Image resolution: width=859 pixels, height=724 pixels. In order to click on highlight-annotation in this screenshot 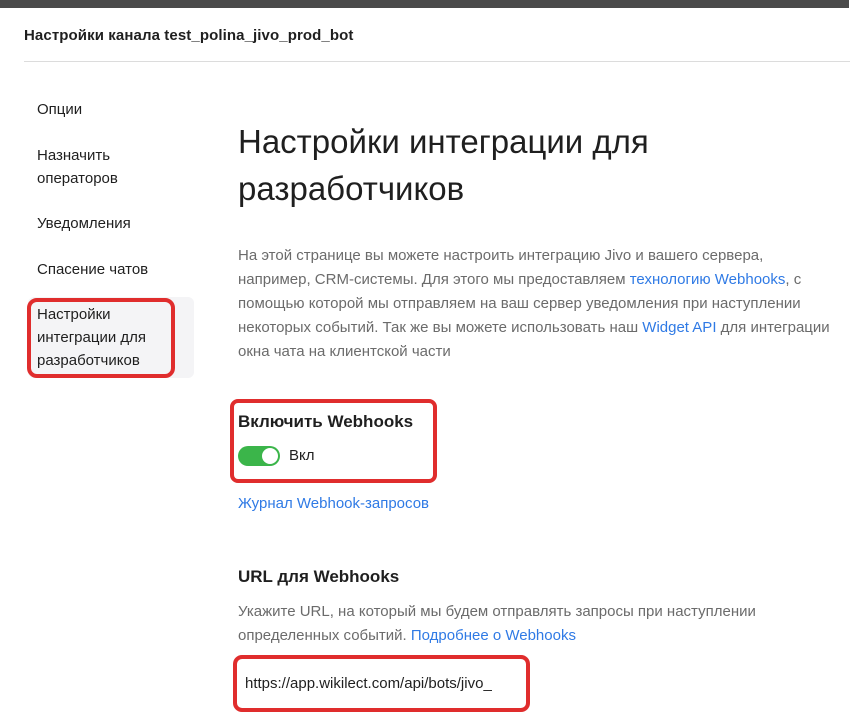, I will do `click(101, 338)`.